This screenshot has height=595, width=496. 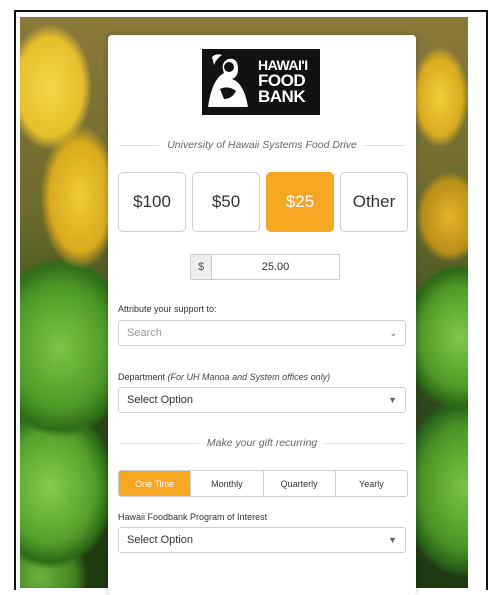 What do you see at coordinates (155, 483) in the screenshot?
I see `frequency-one-time-button: One Time` at bounding box center [155, 483].